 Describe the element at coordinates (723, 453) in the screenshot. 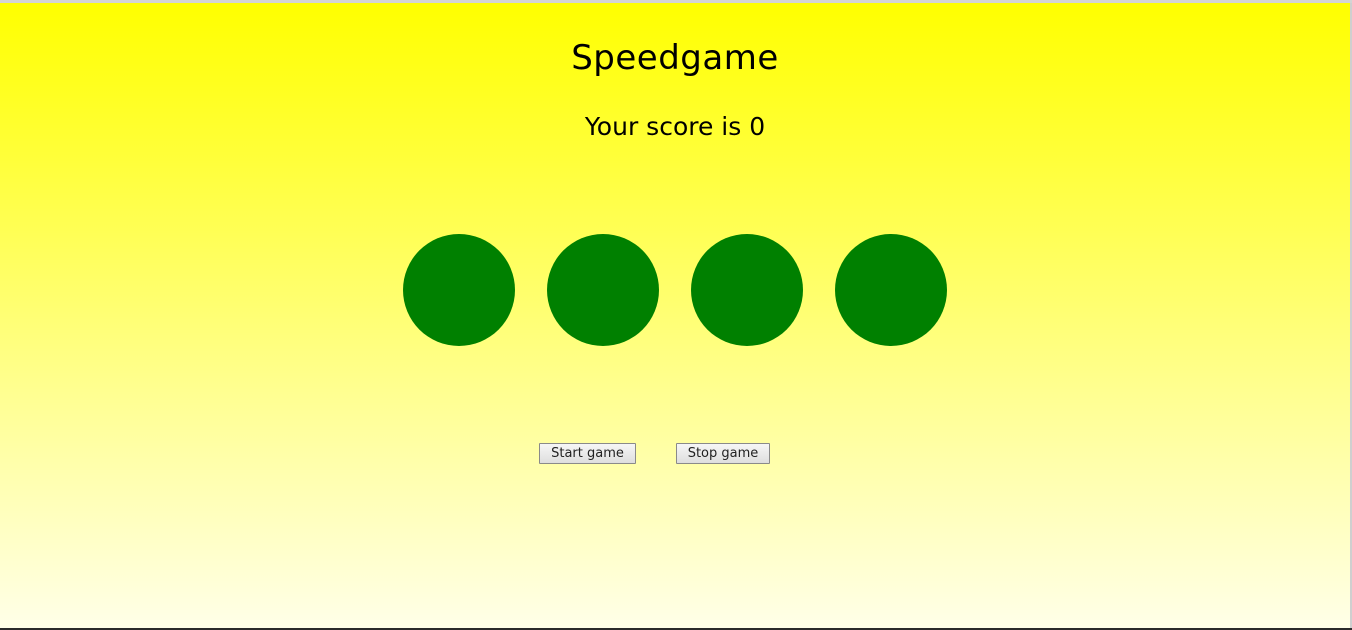

I see `stop-game-button: Stop game` at that location.